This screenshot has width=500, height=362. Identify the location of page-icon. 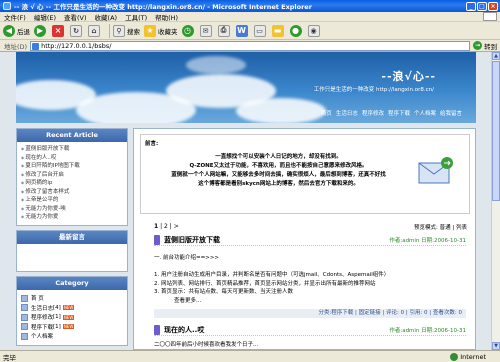
(36, 46).